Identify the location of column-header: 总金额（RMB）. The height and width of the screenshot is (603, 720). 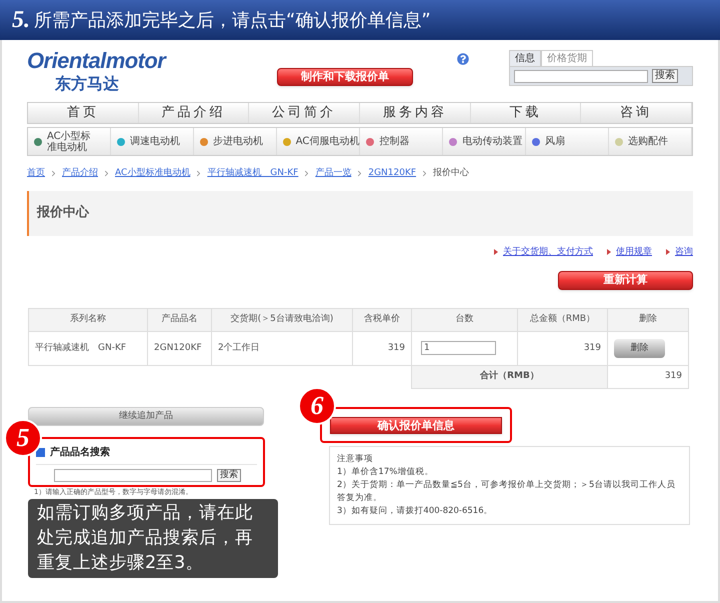
(563, 320).